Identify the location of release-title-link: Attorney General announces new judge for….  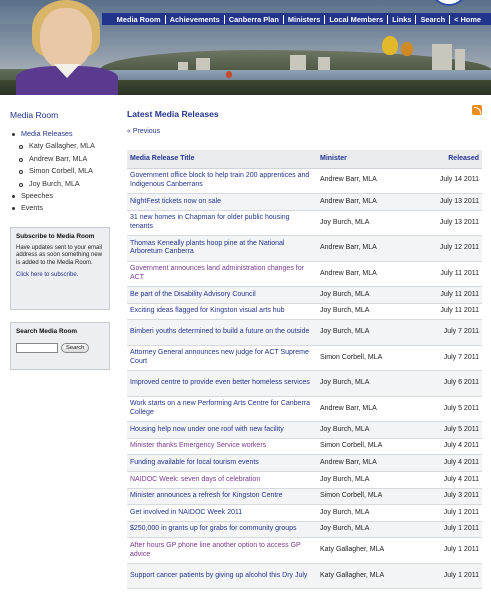
(222, 358).